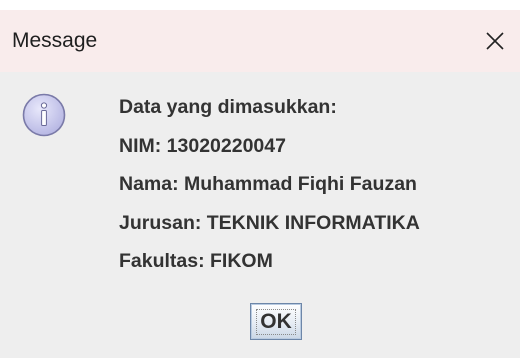  What do you see at coordinates (269, 222) in the screenshot?
I see `message-line: Jurusan: TEKNIK INFORMATIKA` at bounding box center [269, 222].